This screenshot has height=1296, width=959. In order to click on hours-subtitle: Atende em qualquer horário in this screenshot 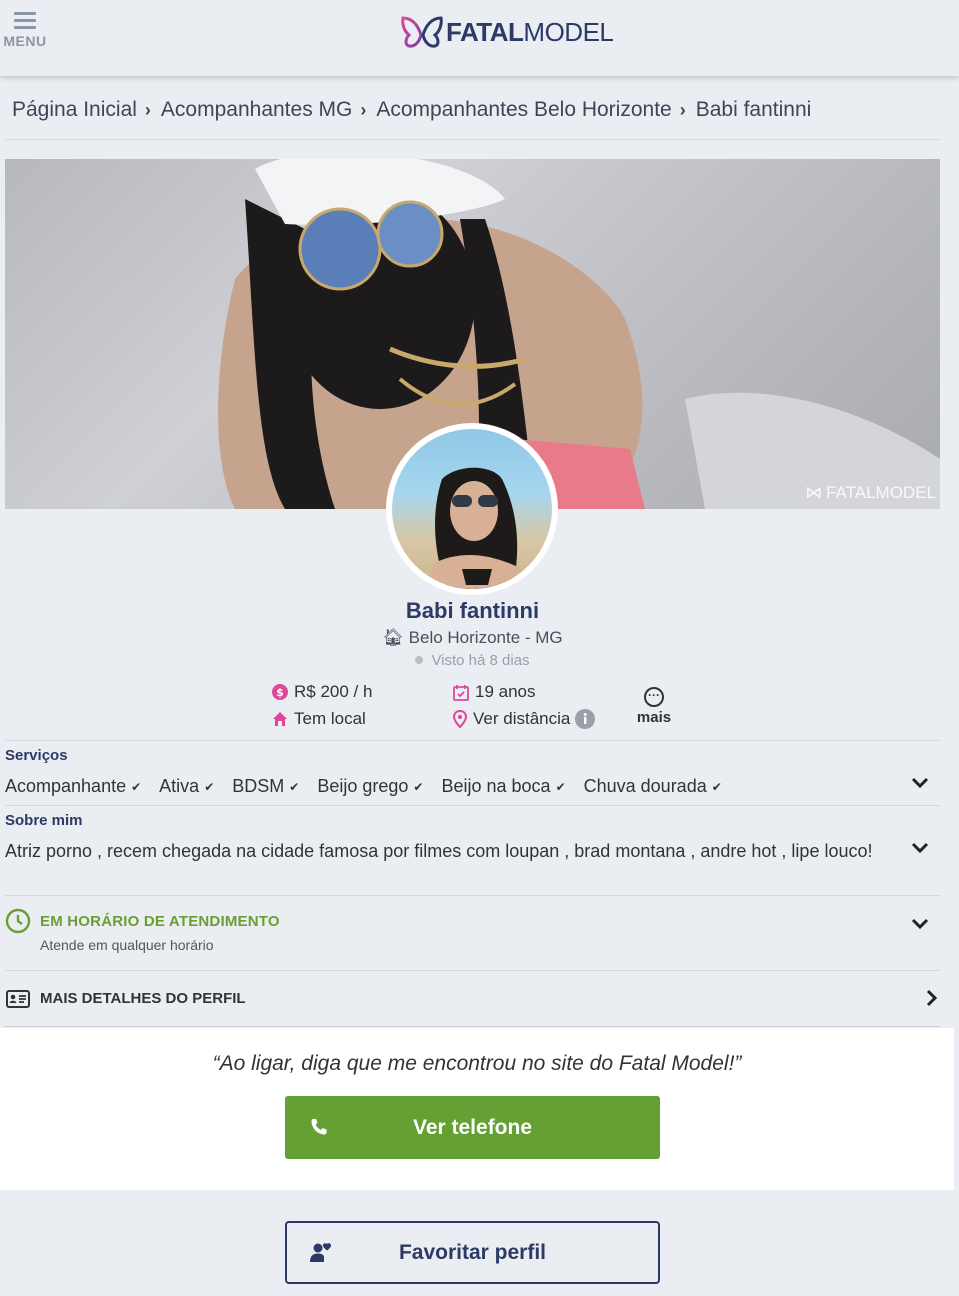, I will do `click(127, 945)`.